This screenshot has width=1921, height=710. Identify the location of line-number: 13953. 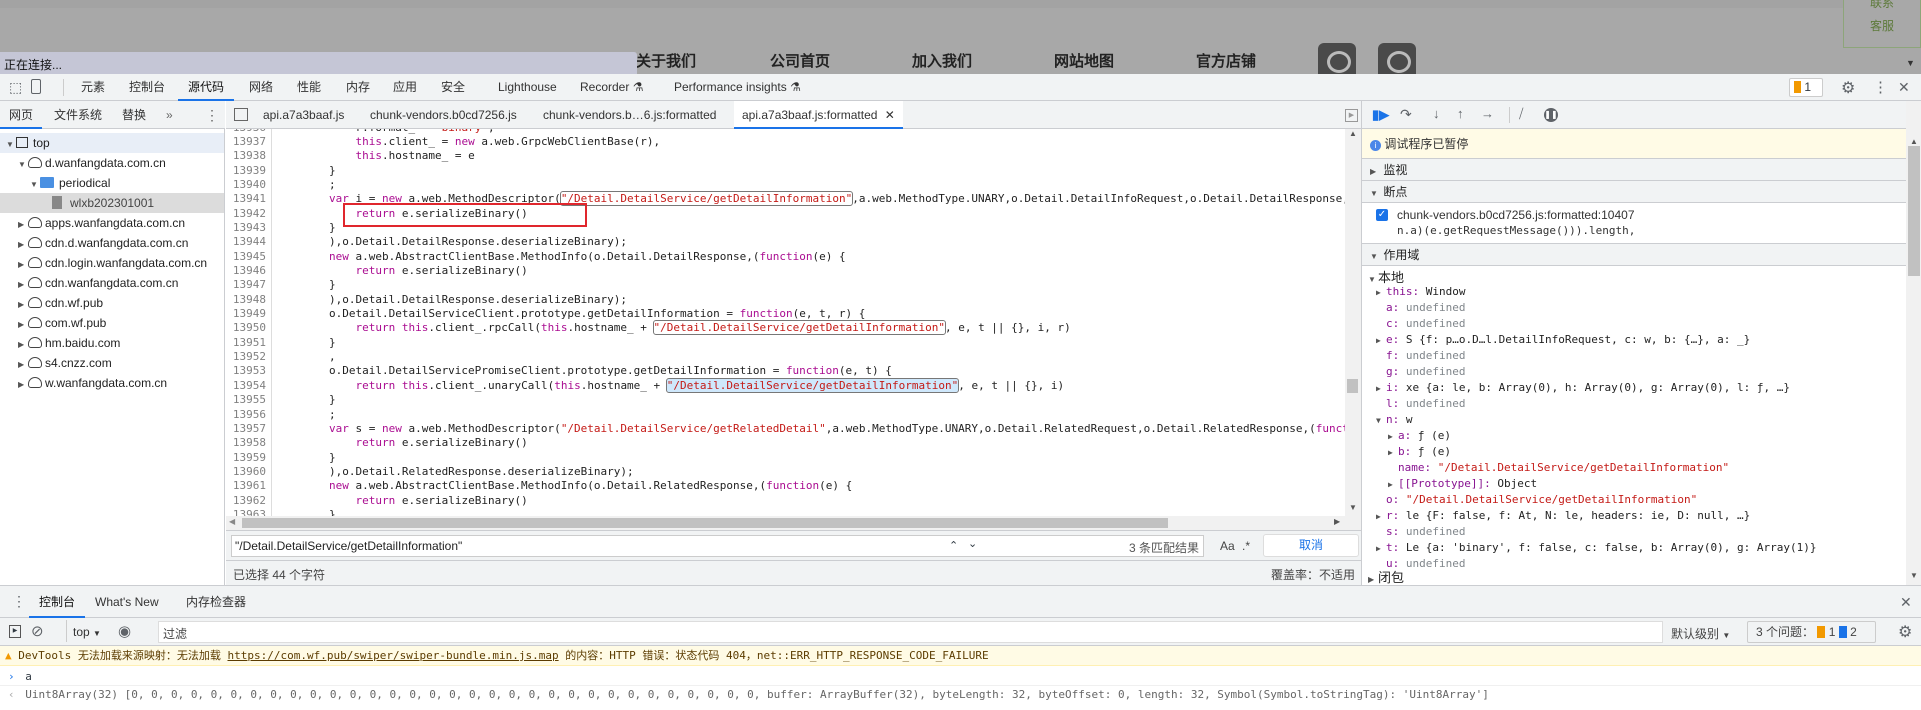
(246, 371).